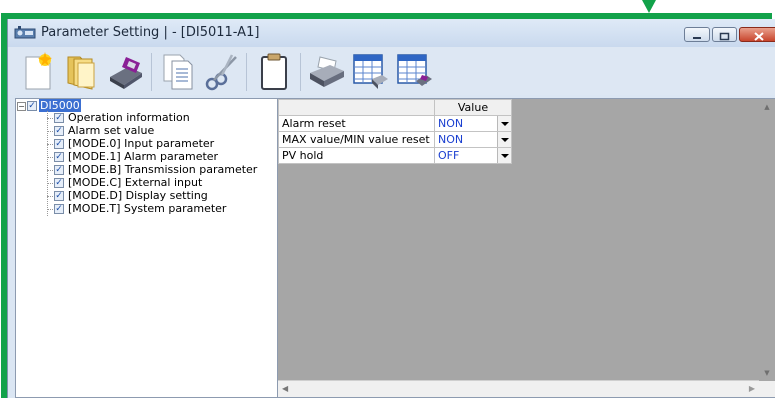 Image resolution: width=775 pixels, height=398 pixels. Describe the element at coordinates (649, 6) in the screenshot. I see `pointer-arrow-icon` at that location.